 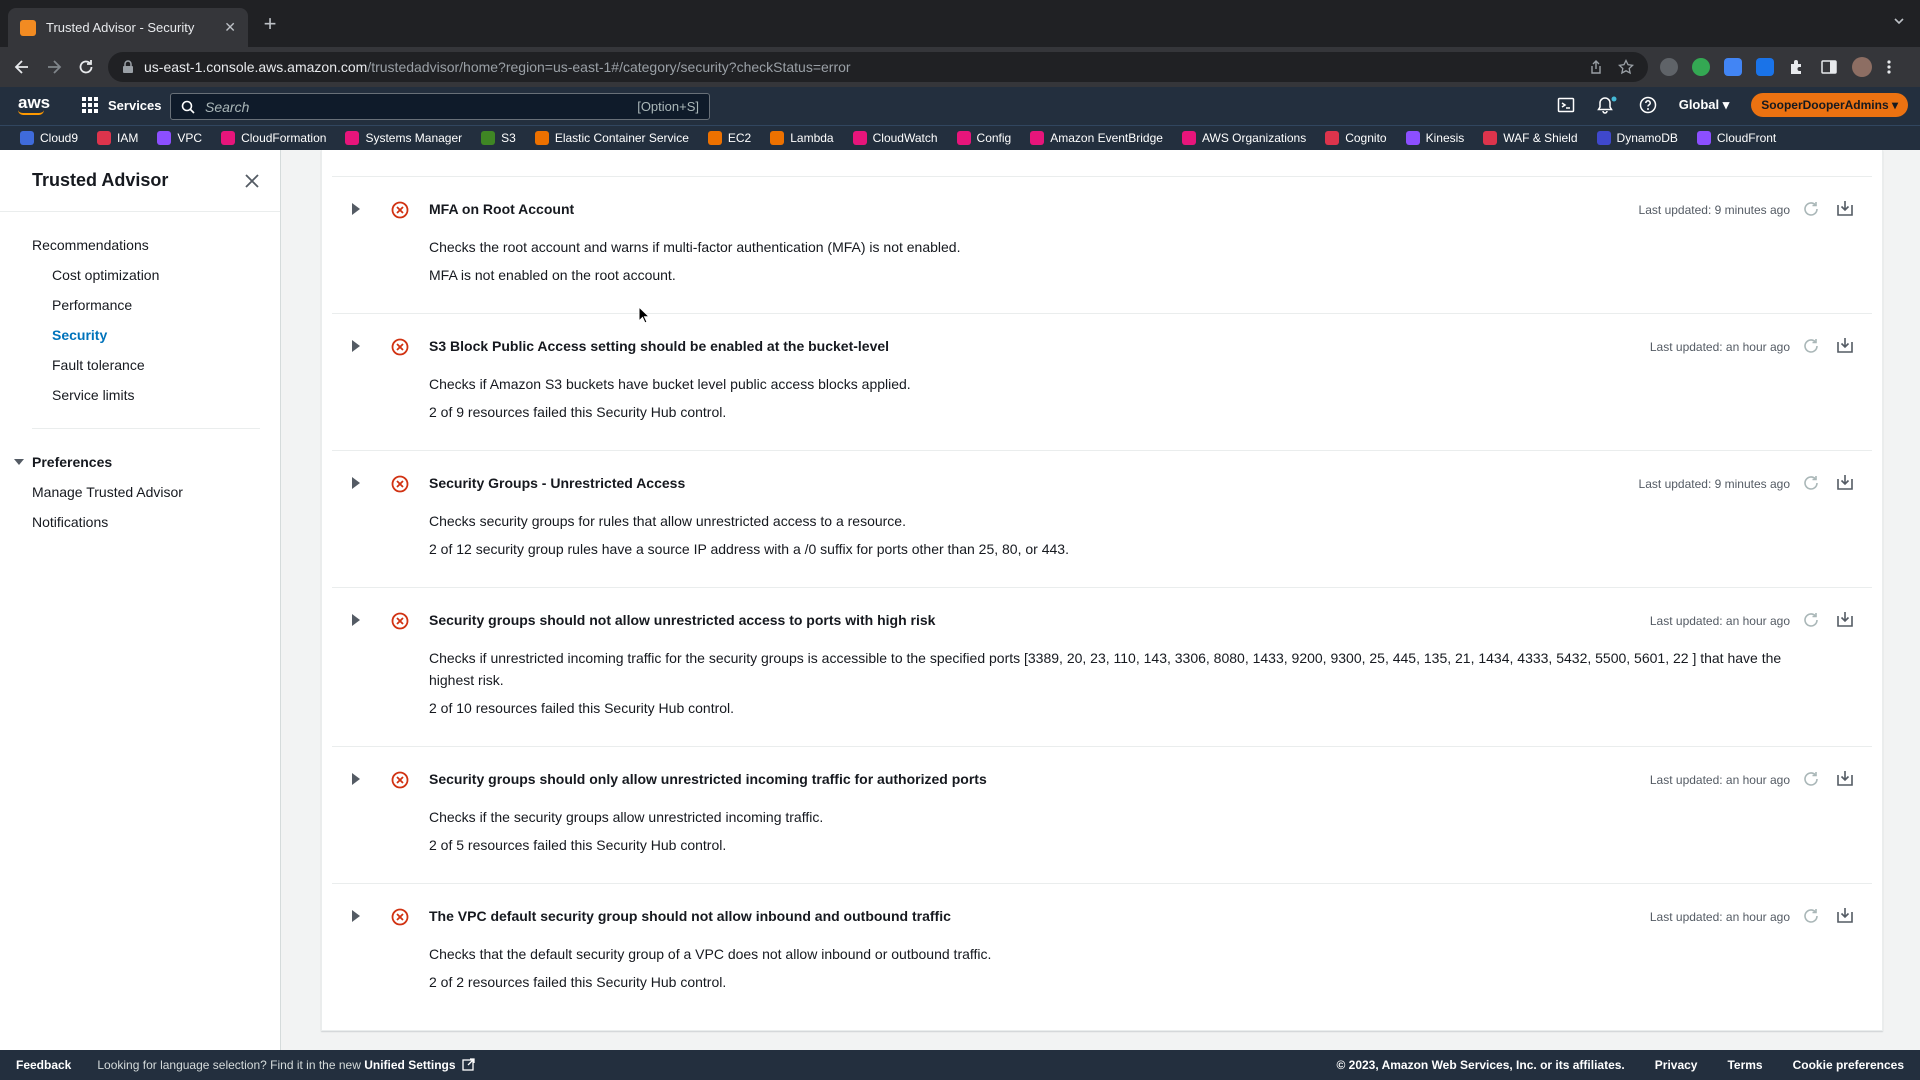 What do you see at coordinates (1356, 138) in the screenshot?
I see `favorite-cognito: Cognito` at bounding box center [1356, 138].